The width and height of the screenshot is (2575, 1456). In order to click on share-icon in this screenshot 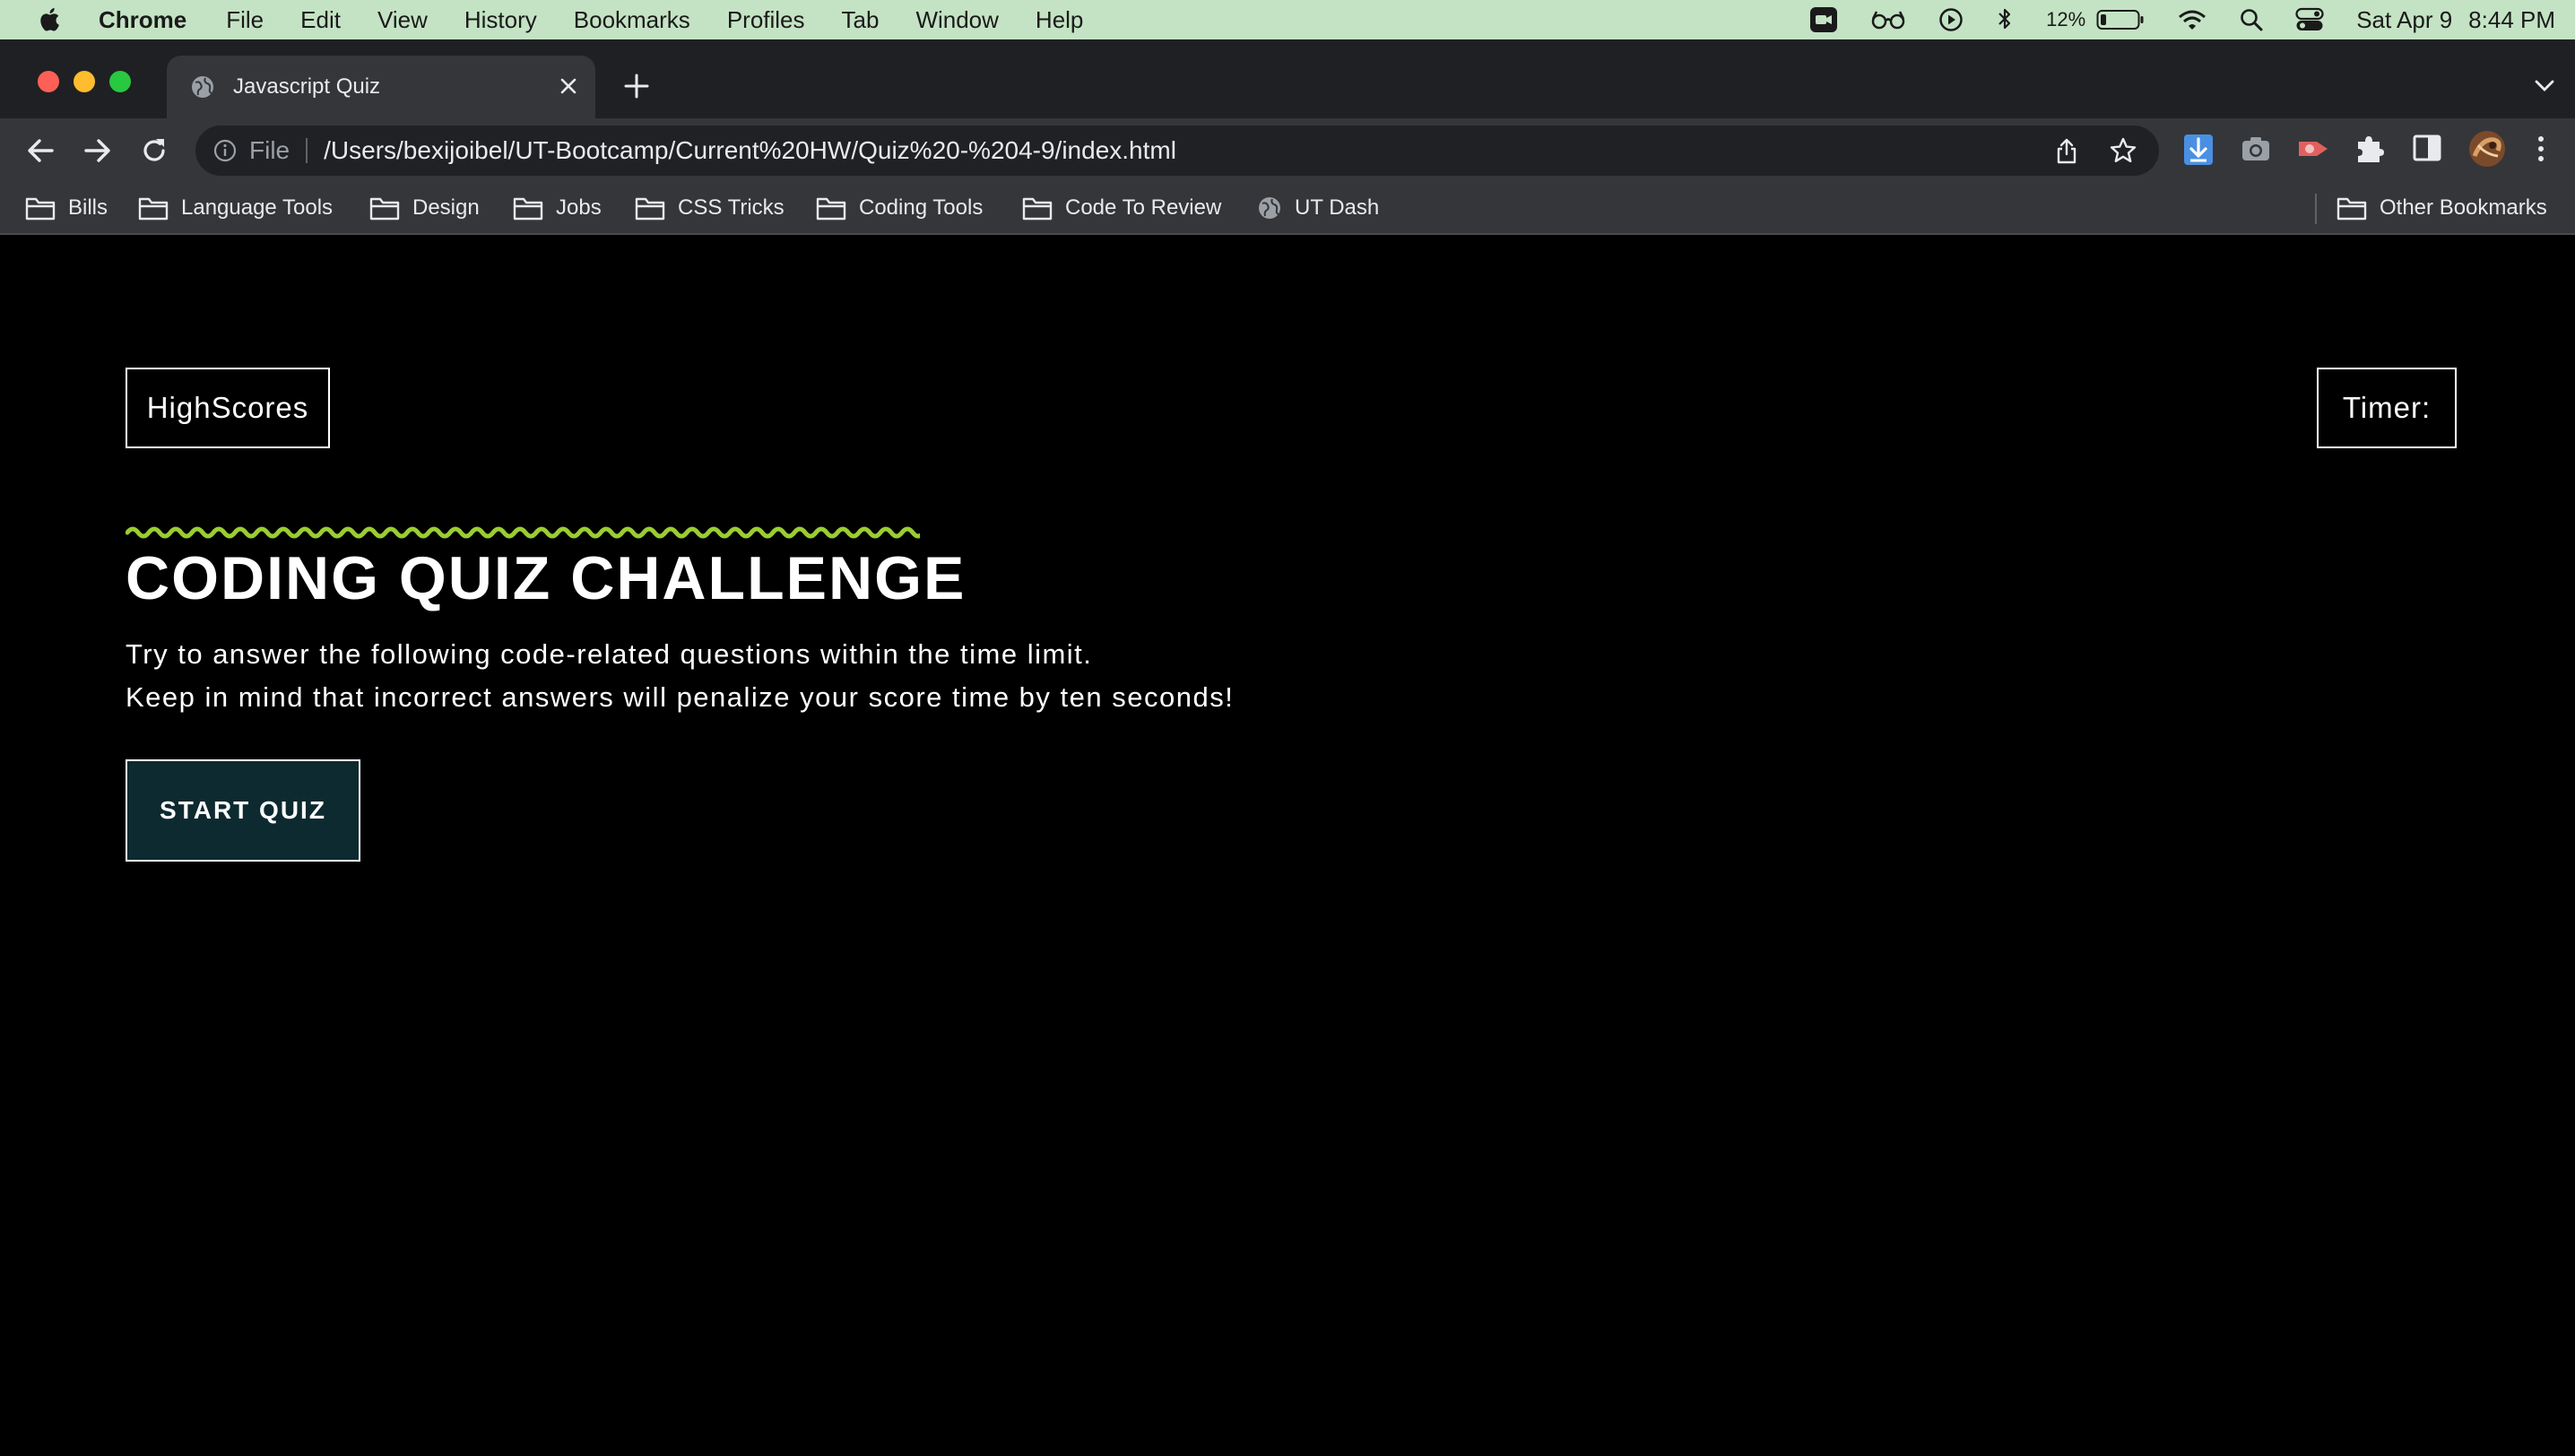, I will do `click(2066, 151)`.